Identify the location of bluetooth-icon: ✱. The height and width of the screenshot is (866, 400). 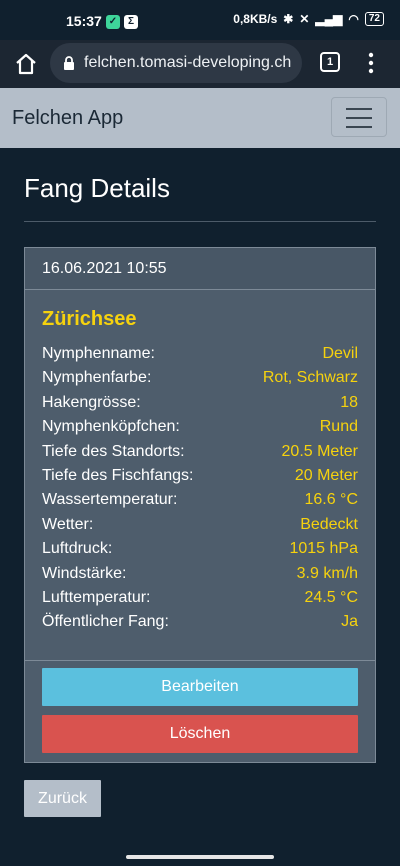
(288, 19).